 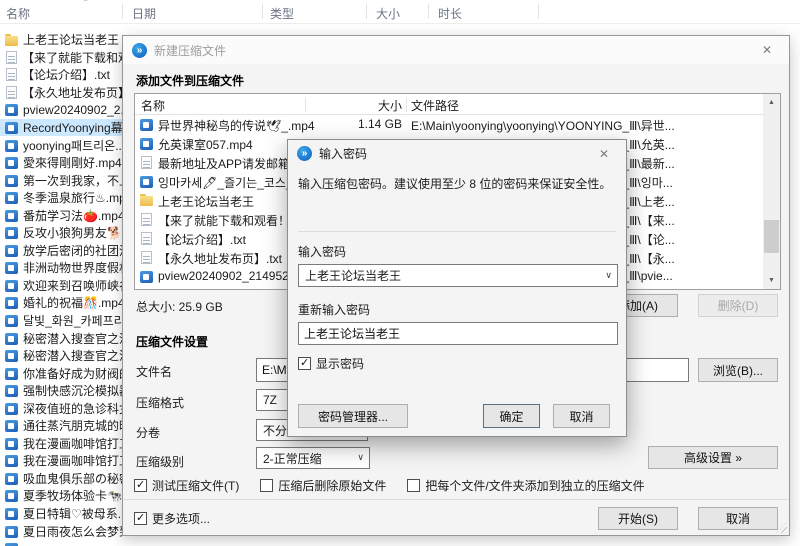 What do you see at coordinates (713, 457) in the screenshot?
I see `advanced-settings-button: 高级设置 »` at bounding box center [713, 457].